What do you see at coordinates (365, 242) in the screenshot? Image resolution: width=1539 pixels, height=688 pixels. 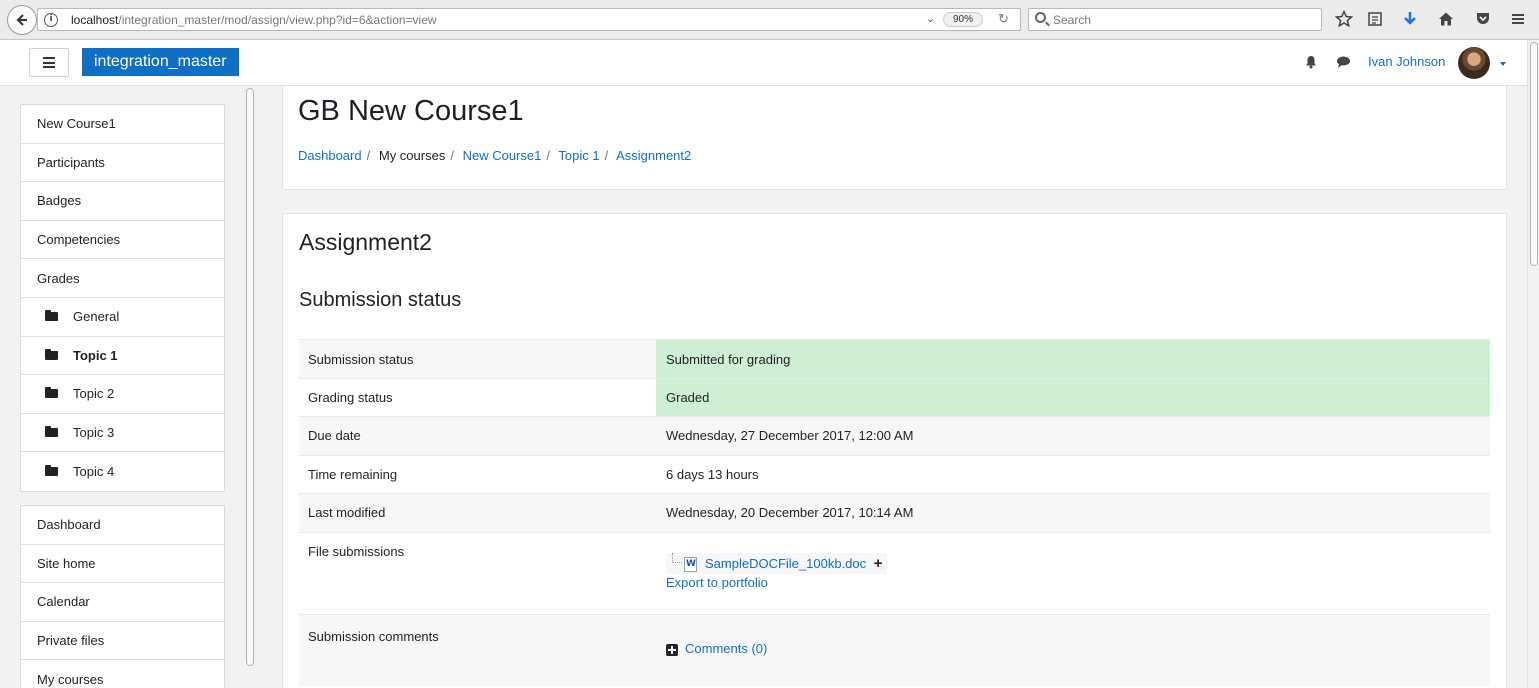 I see `assignment-title: Assignment2` at bounding box center [365, 242].